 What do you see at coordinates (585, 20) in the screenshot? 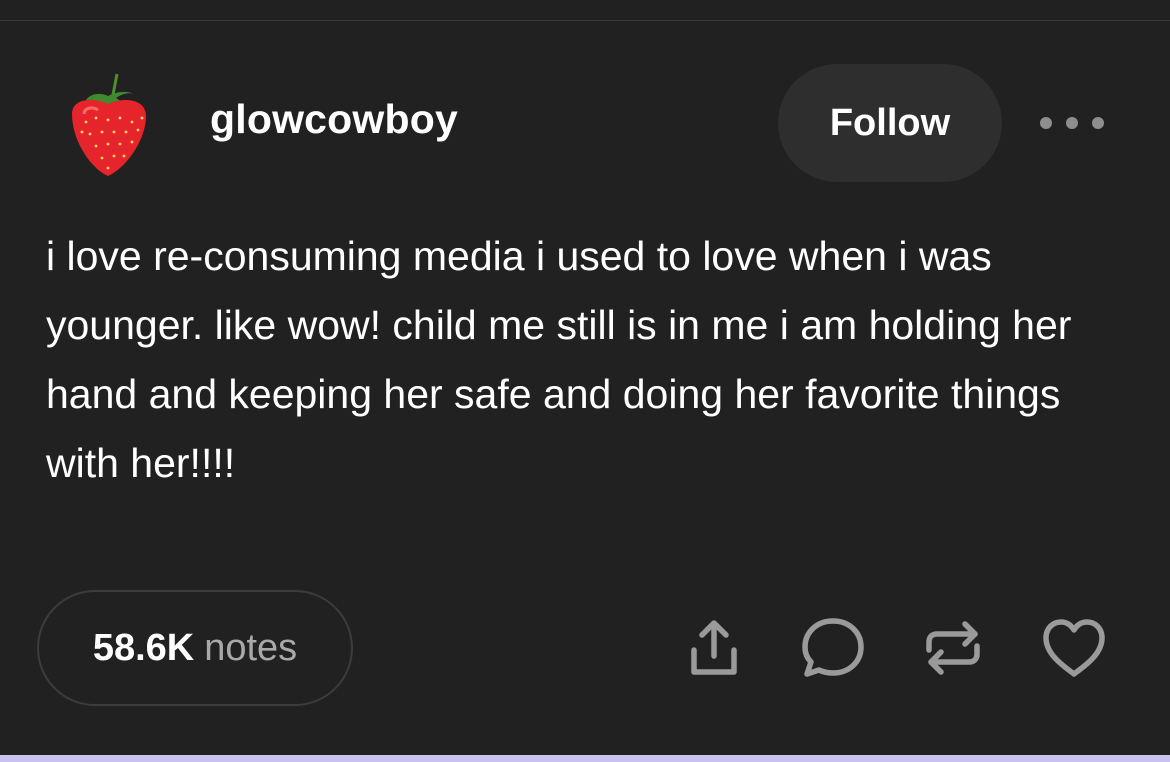
I see `top-divider` at bounding box center [585, 20].